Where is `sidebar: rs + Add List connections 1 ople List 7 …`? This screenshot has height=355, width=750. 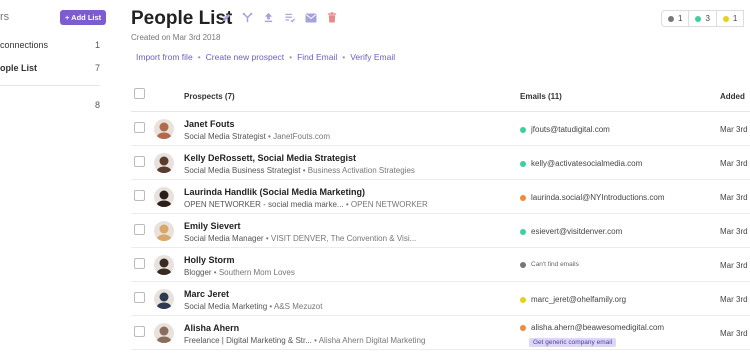
sidebar: rs + Add List connections 1 ople List 7 … is located at coordinates (55, 177).